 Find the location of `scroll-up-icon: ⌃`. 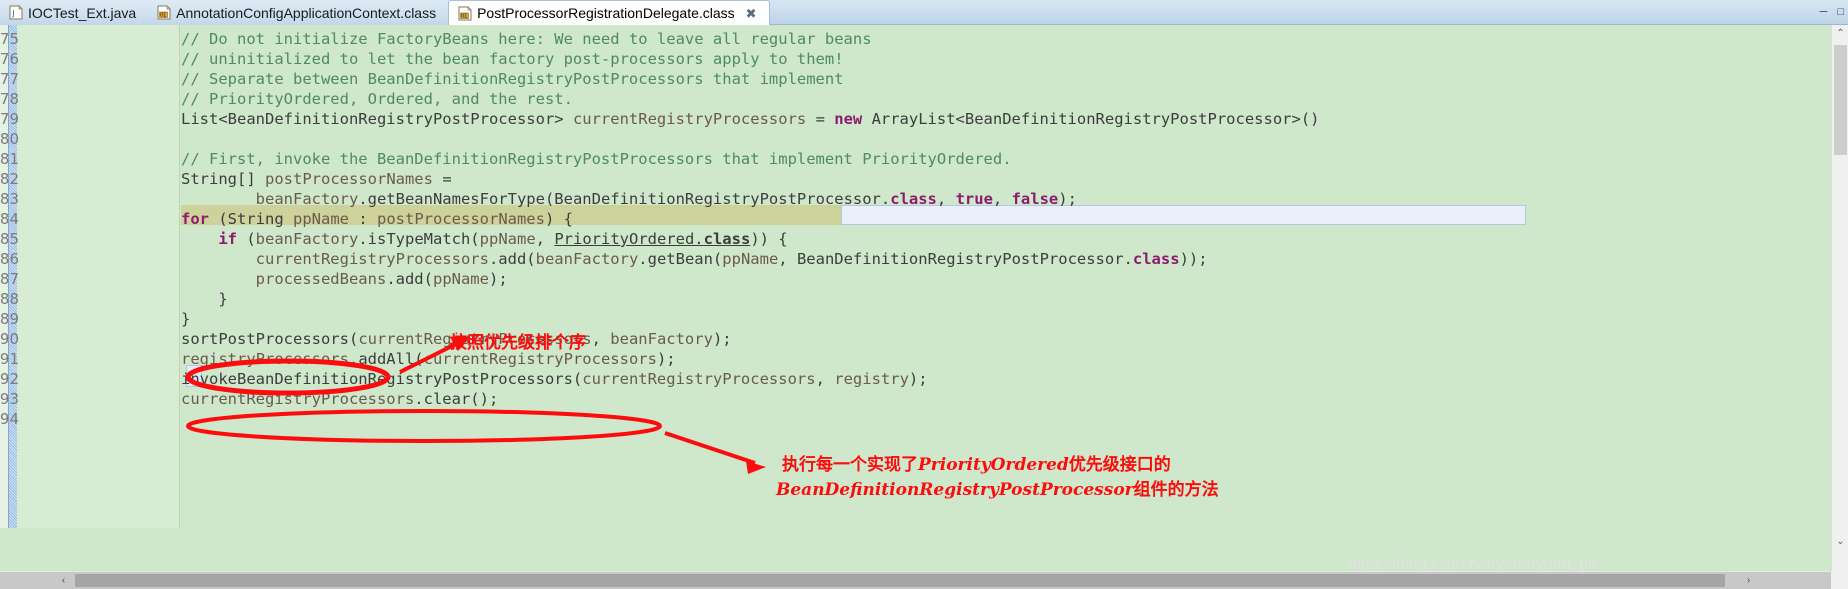

scroll-up-icon: ⌃ is located at coordinates (1840, 33).